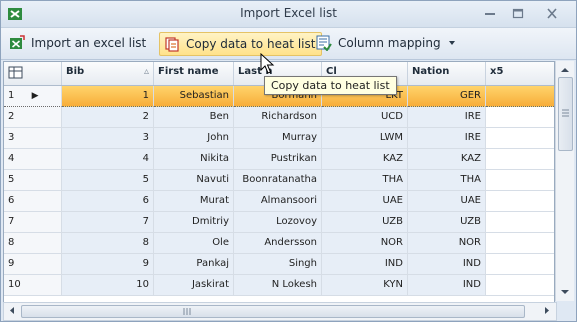 The width and height of the screenshot is (577, 322). What do you see at coordinates (365, 264) in the screenshot?
I see `cell-club: IND` at bounding box center [365, 264].